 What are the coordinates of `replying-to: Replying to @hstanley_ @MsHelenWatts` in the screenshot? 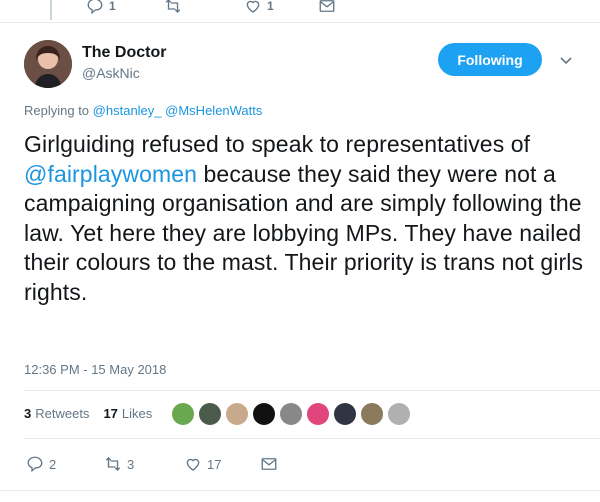 It's located at (143, 110).